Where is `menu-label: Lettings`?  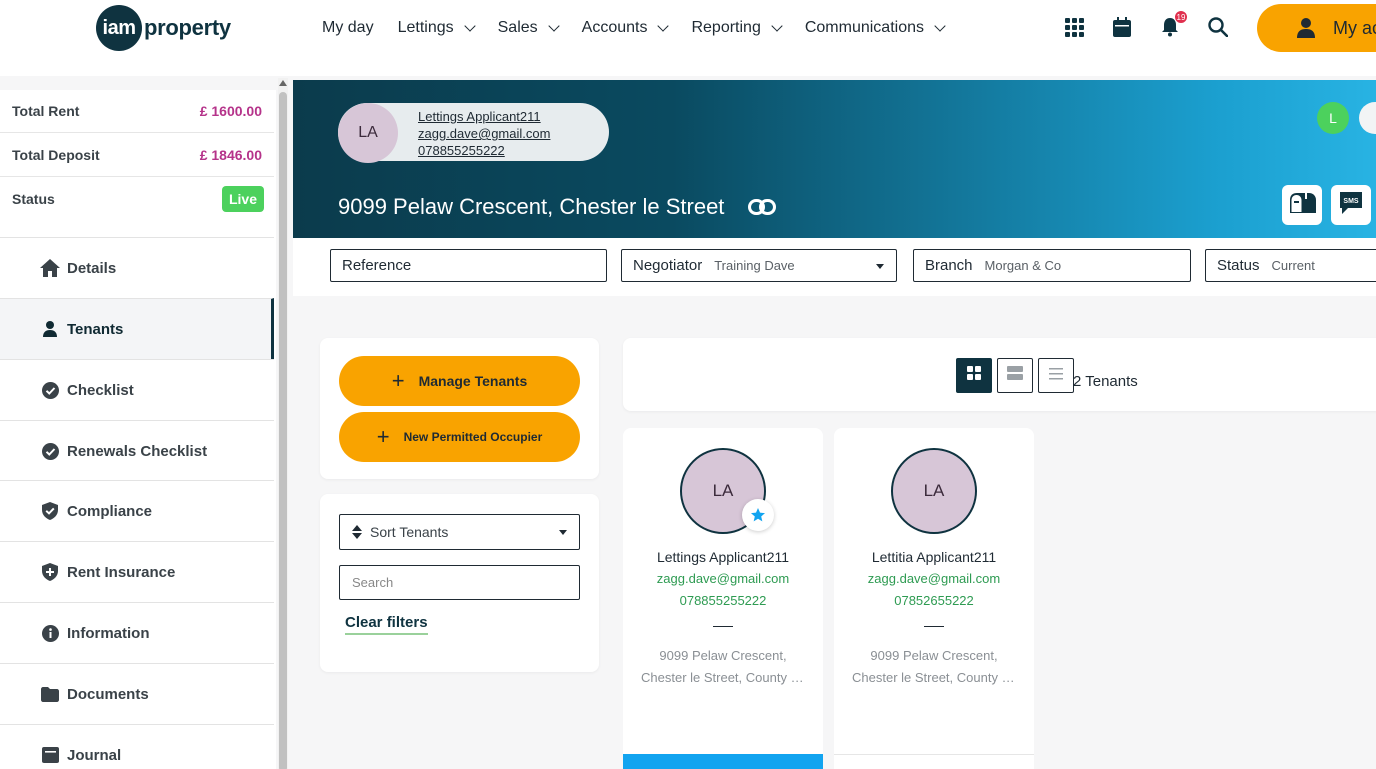 menu-label: Lettings is located at coordinates (425, 27).